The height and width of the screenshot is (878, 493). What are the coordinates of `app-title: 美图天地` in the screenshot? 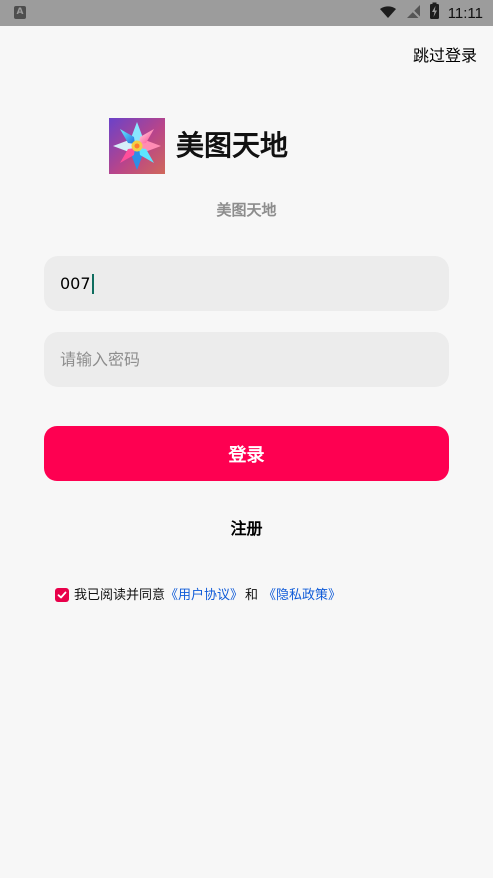 It's located at (232, 145).